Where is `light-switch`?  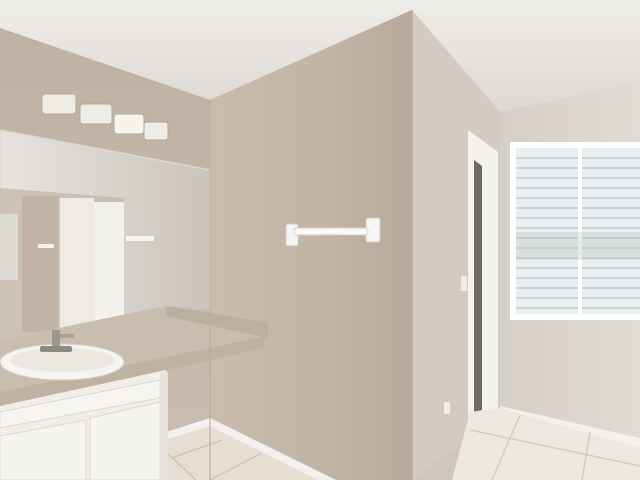 light-switch is located at coordinates (464, 283).